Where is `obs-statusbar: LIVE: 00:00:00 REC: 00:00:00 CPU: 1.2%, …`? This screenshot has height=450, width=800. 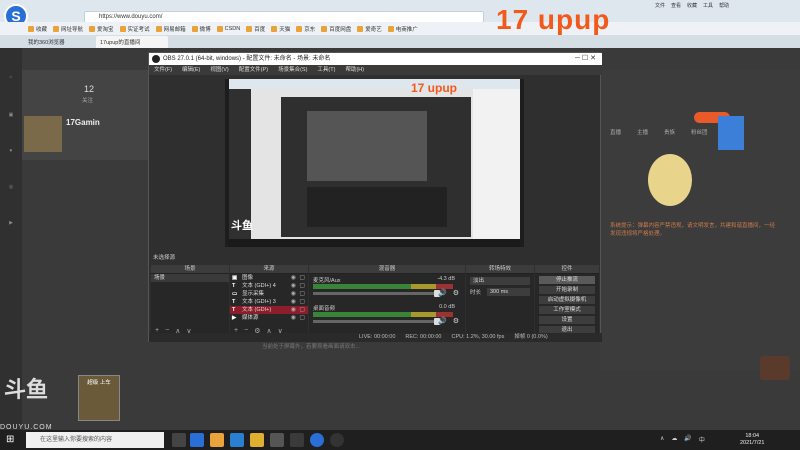
obs-statusbar: LIVE: 00:00:00 REC: 00:00:00 CPU: 1.2%, … is located at coordinates (375, 337).